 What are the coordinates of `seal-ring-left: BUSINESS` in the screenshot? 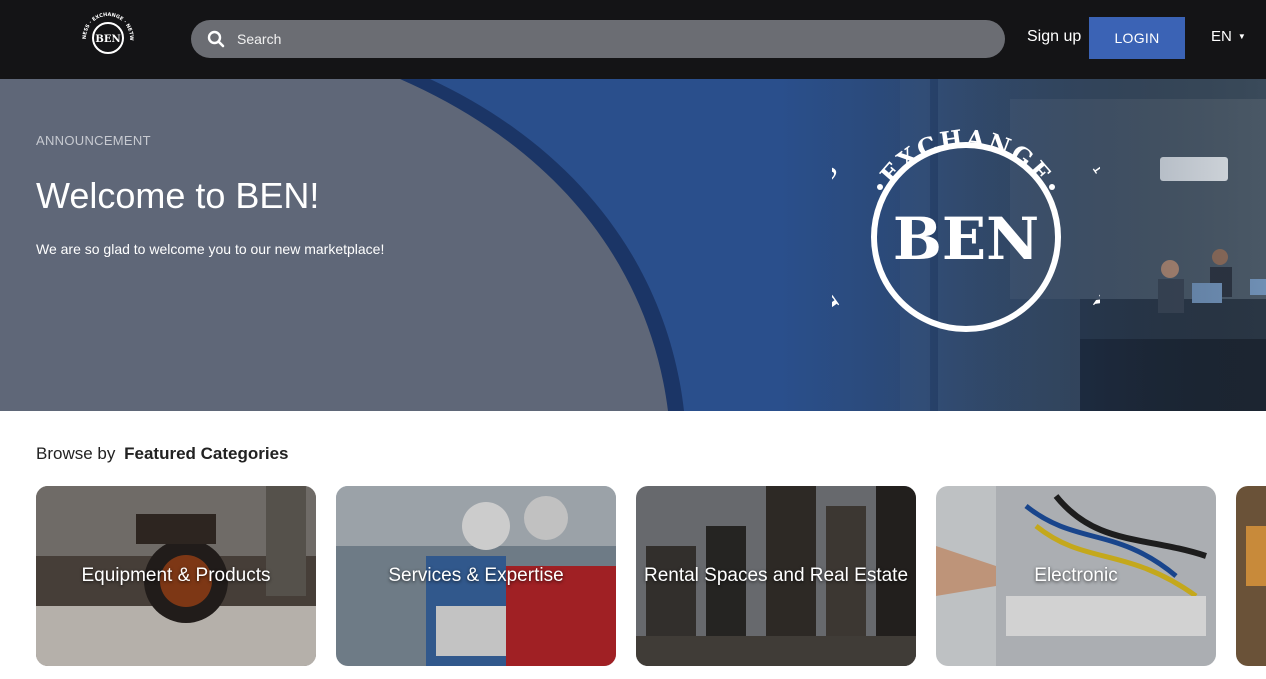 It's located at (837, 237).